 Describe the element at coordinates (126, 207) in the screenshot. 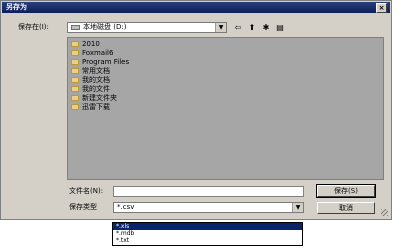

I see `filetype-value: *.csv` at that location.